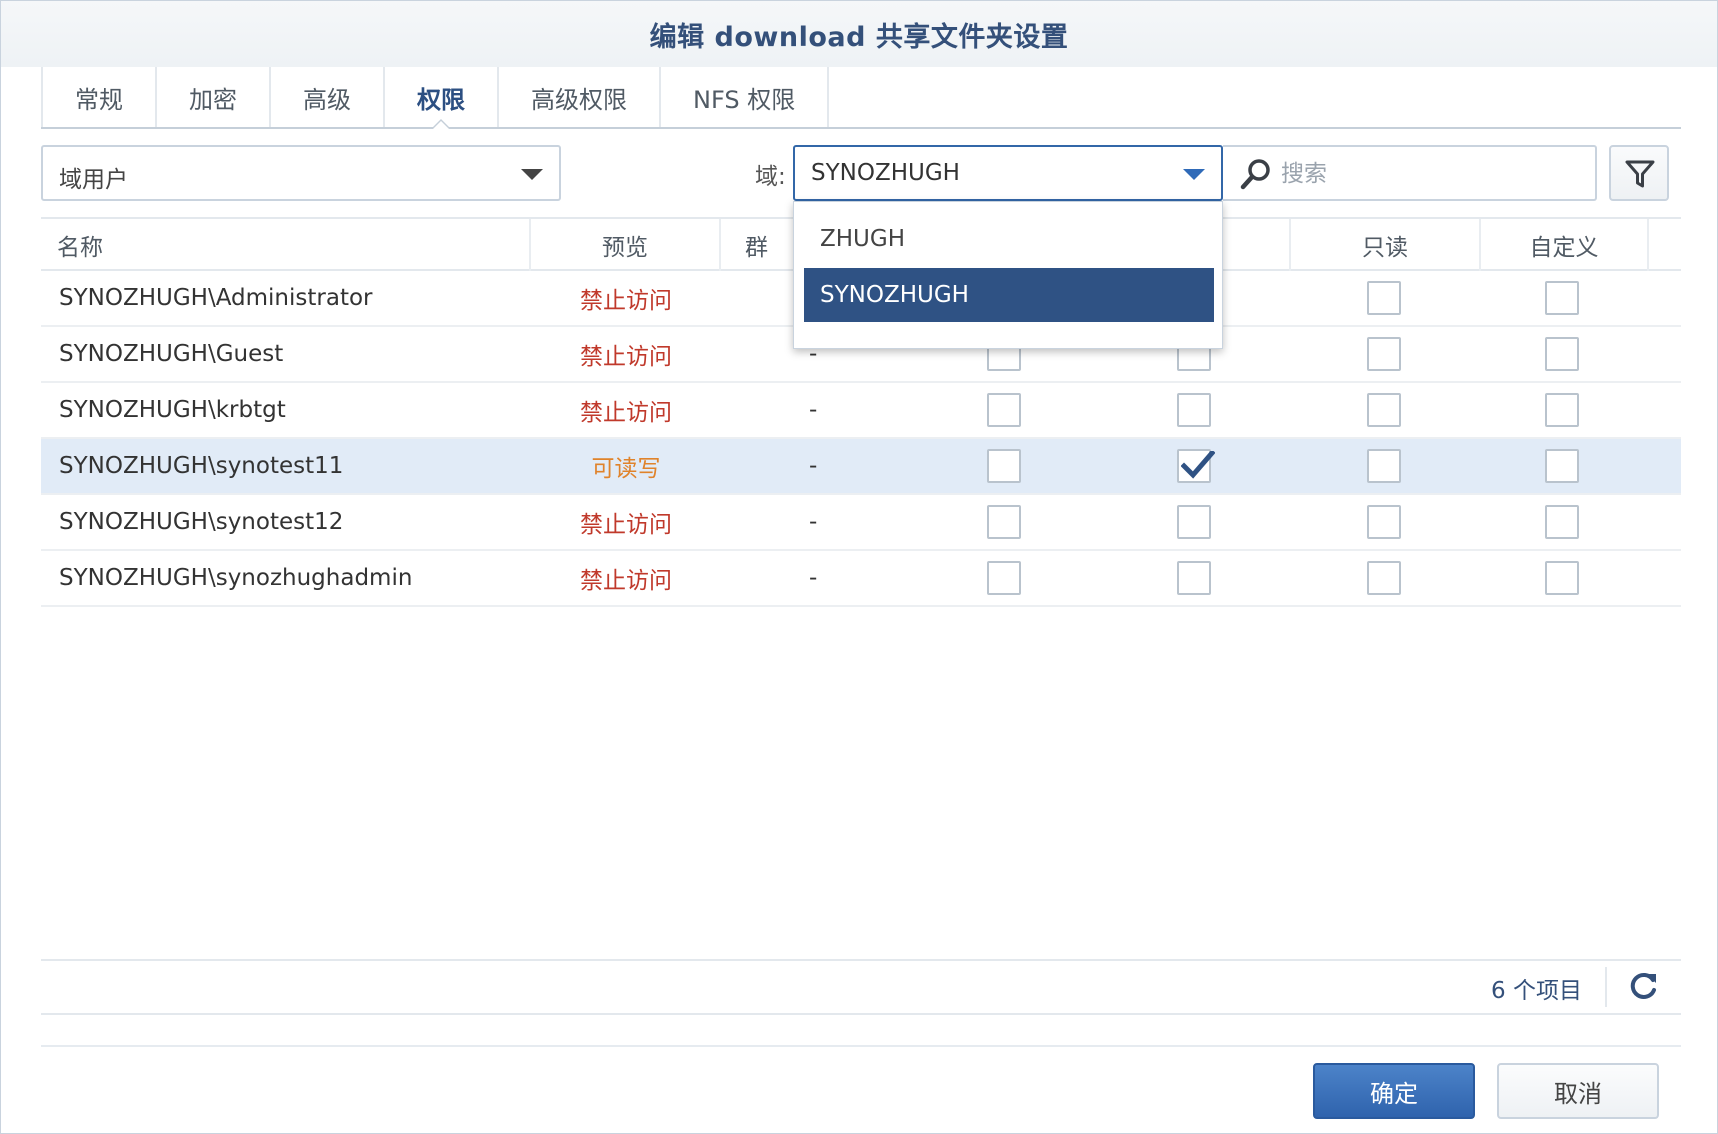 This screenshot has width=1718, height=1134. I want to click on row-name: SYNOZHUGH\synotest12, so click(201, 522).